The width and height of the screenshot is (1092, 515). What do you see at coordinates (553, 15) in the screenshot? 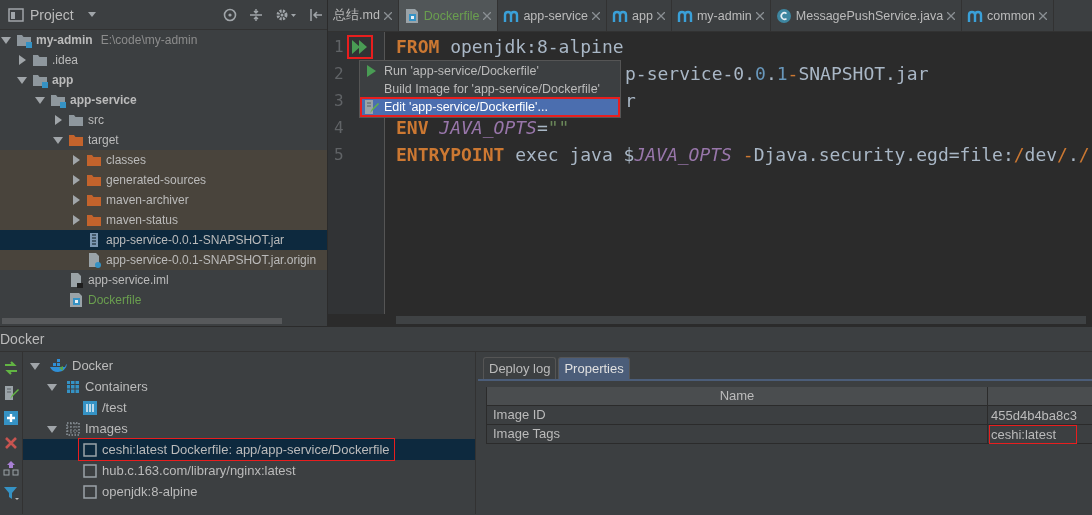
I see `editor-tab: app-service` at bounding box center [553, 15].